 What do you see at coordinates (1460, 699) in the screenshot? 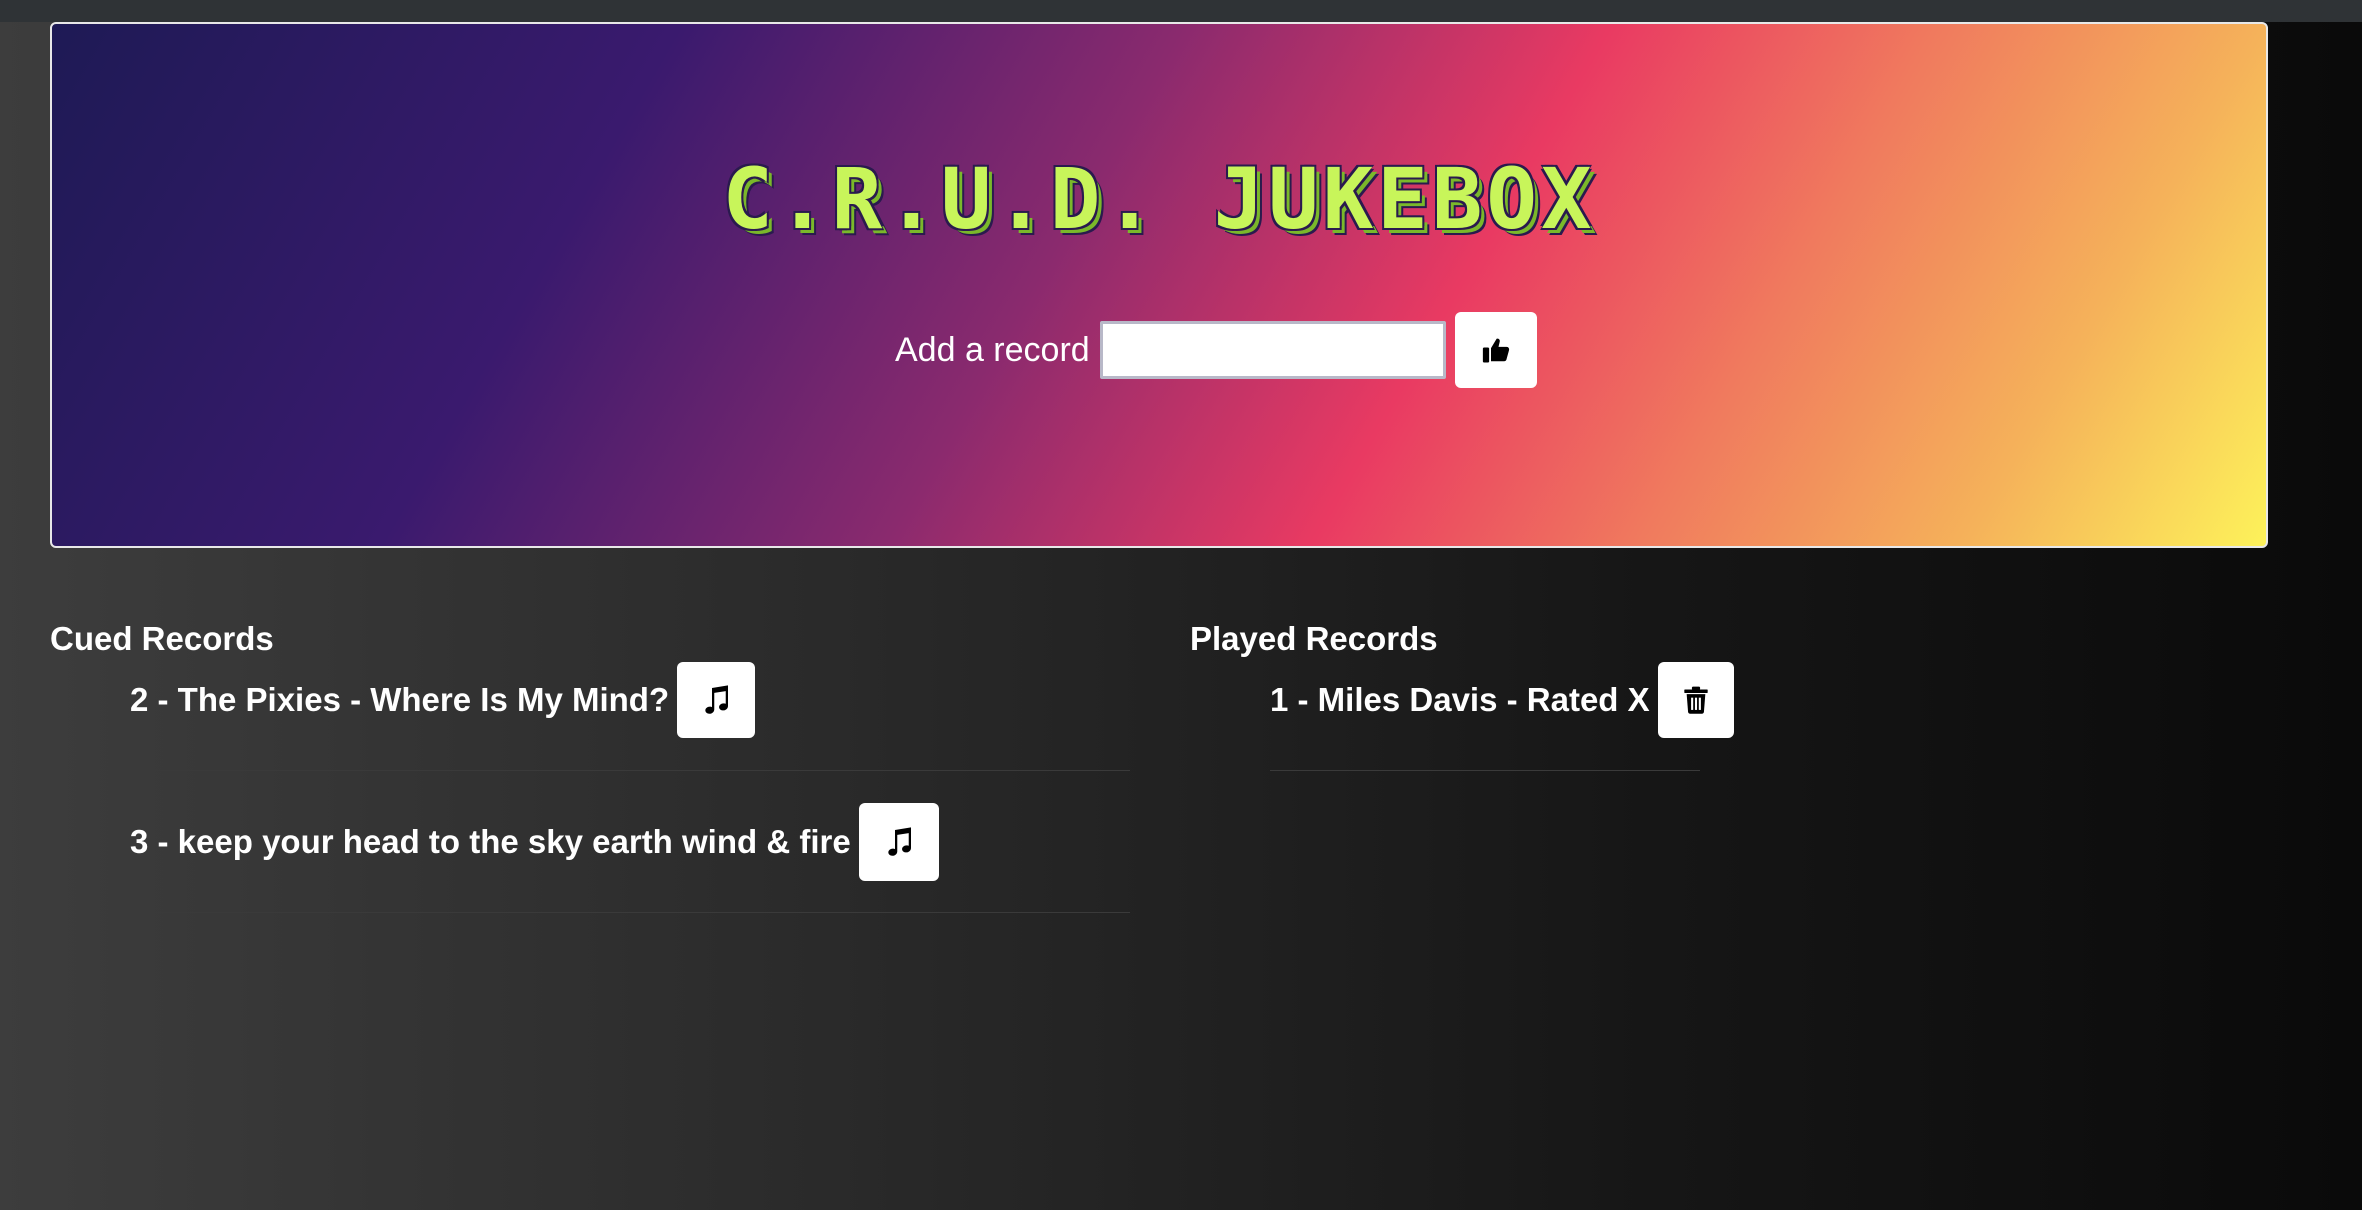
I see `played-record-label: 1 - Miles Davis - Rated X` at bounding box center [1460, 699].